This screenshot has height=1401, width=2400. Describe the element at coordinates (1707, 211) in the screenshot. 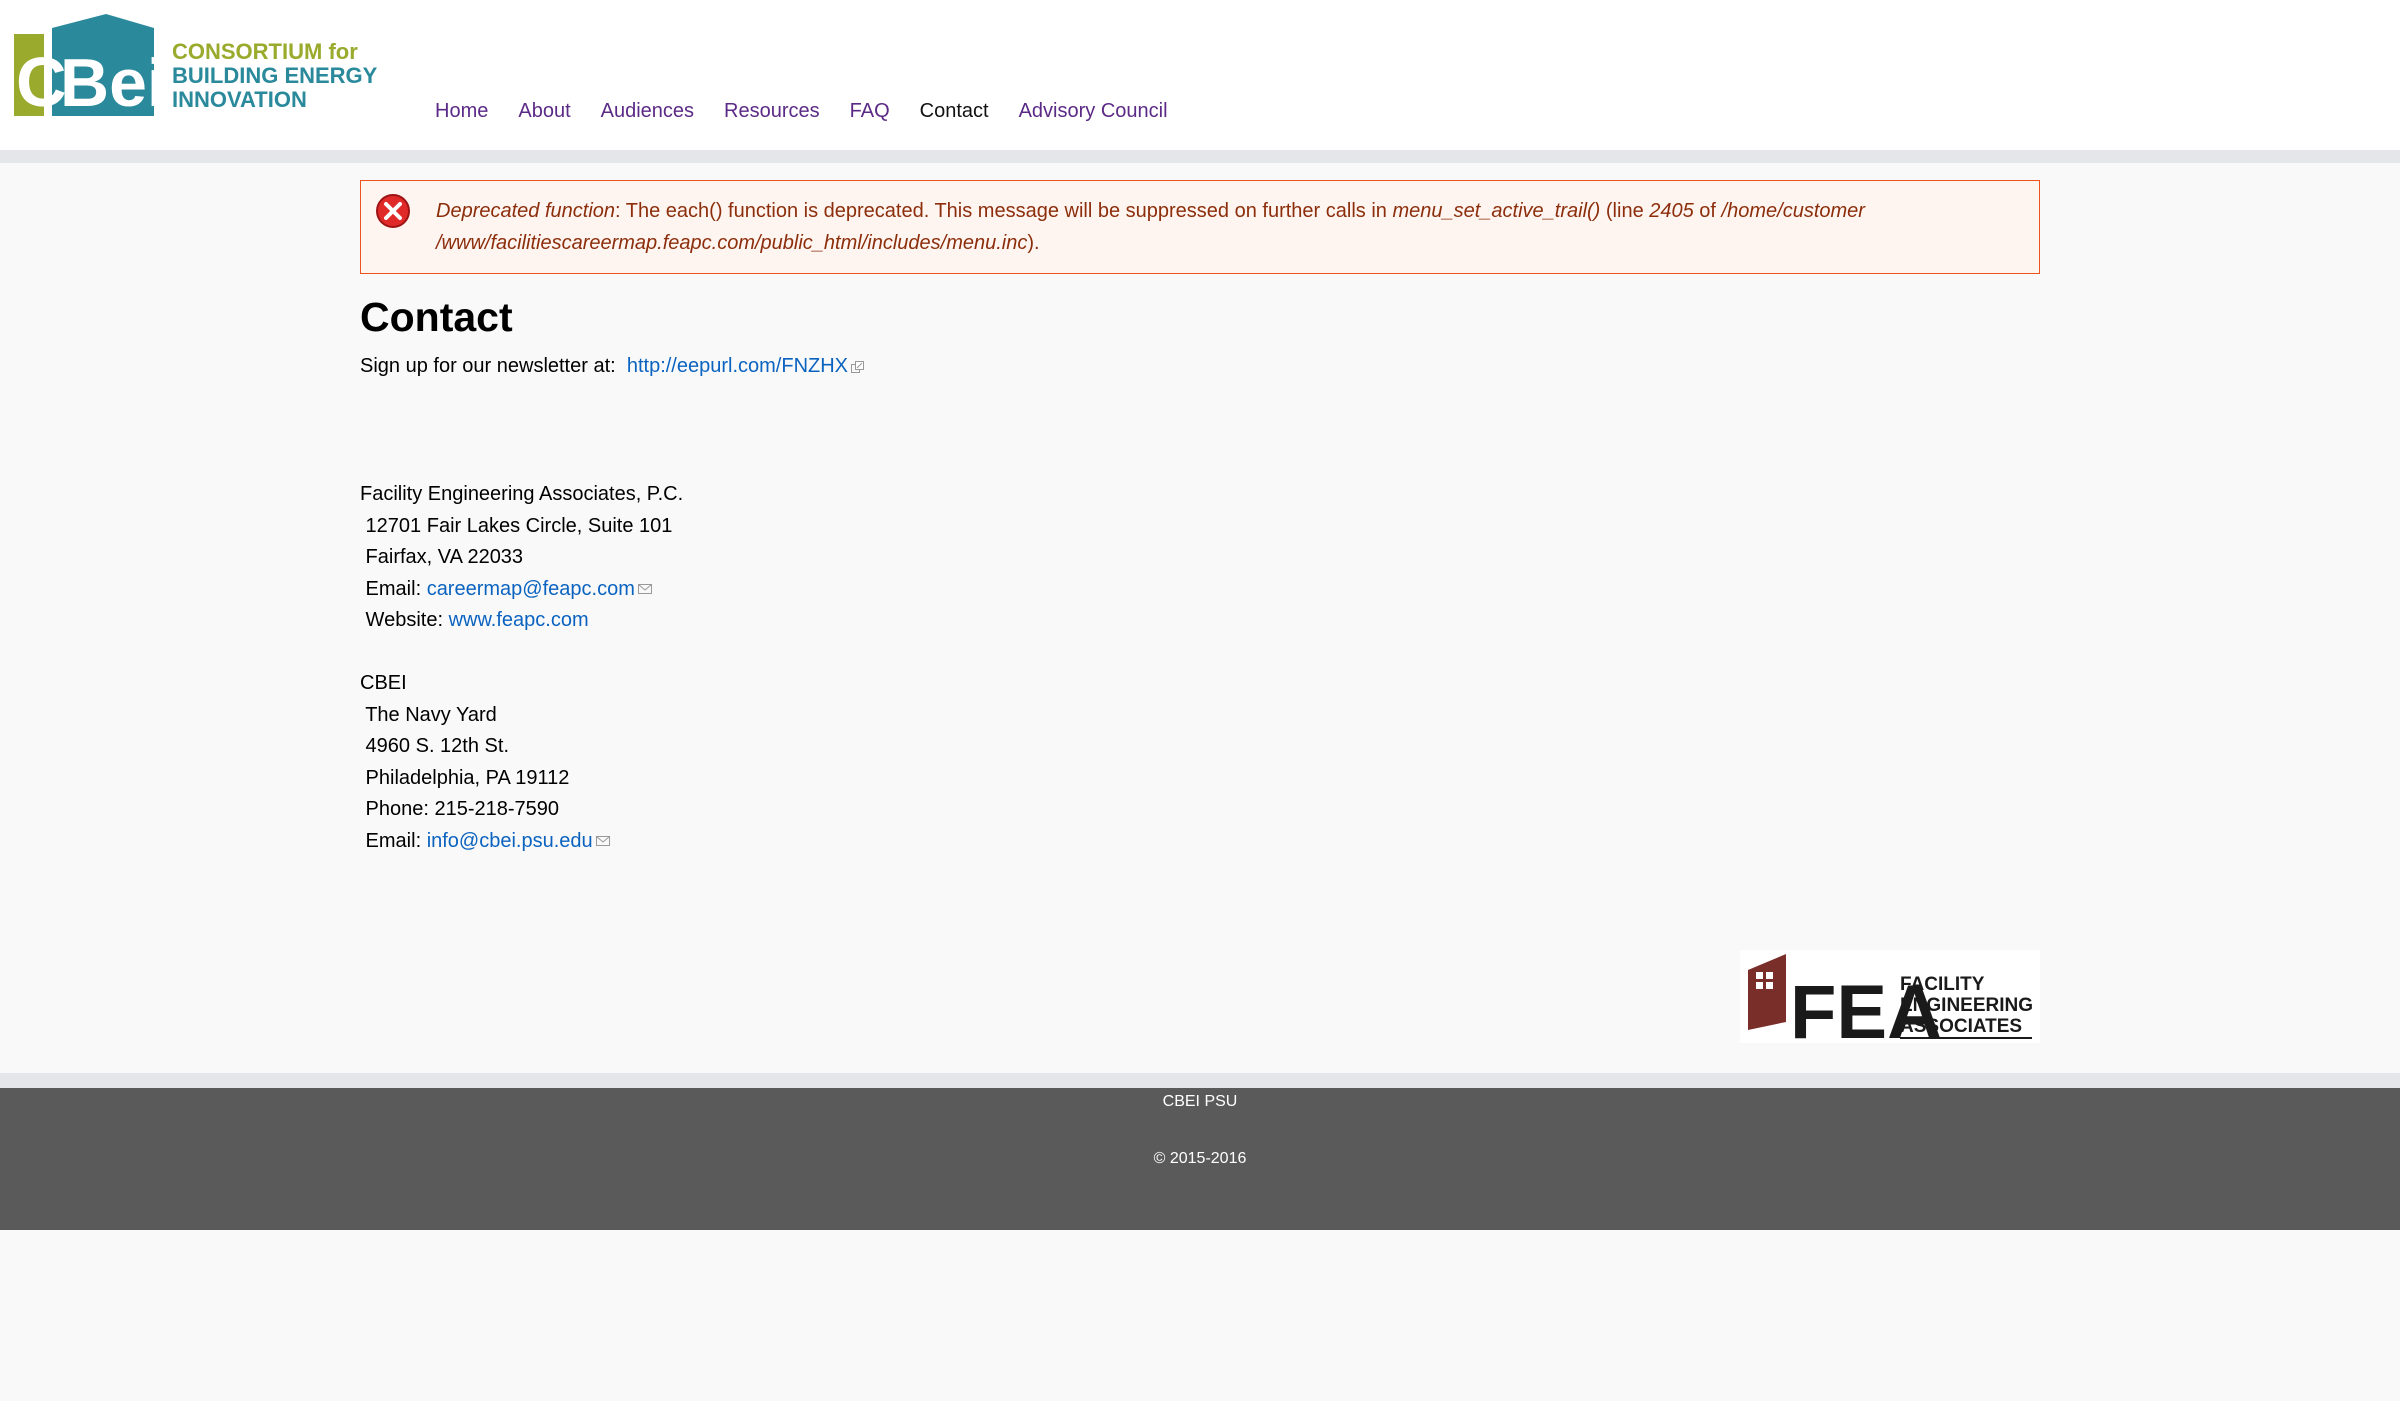

I see `error-text-3: of` at that location.